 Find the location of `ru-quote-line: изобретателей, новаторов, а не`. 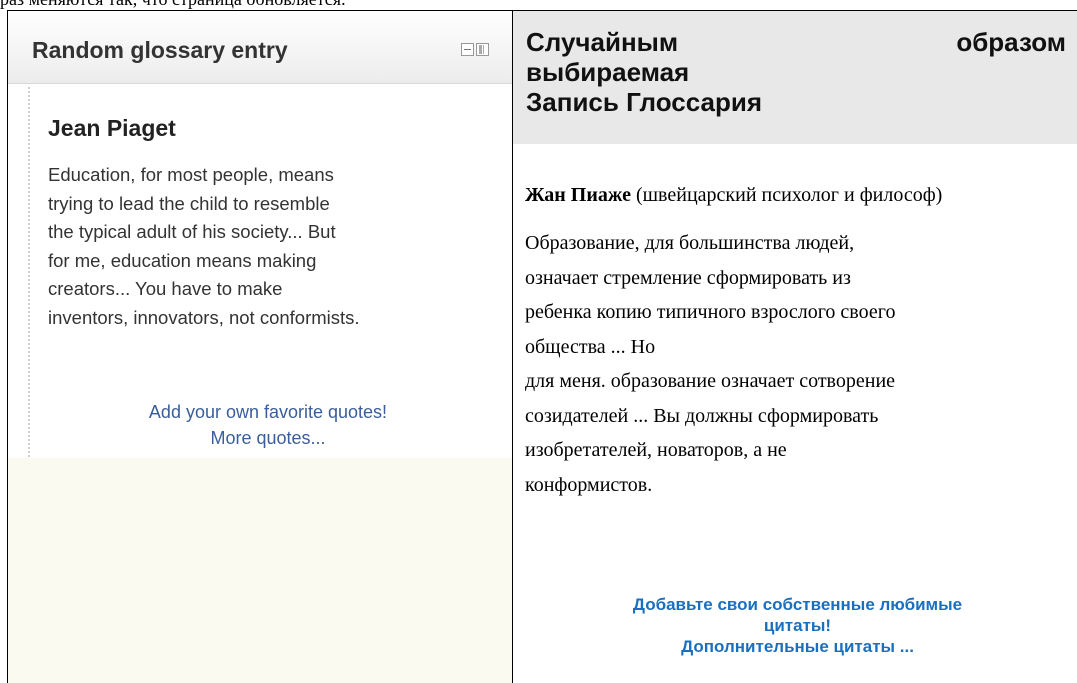

ru-quote-line: изобретателей, новаторов, а не is located at coordinates (656, 450).